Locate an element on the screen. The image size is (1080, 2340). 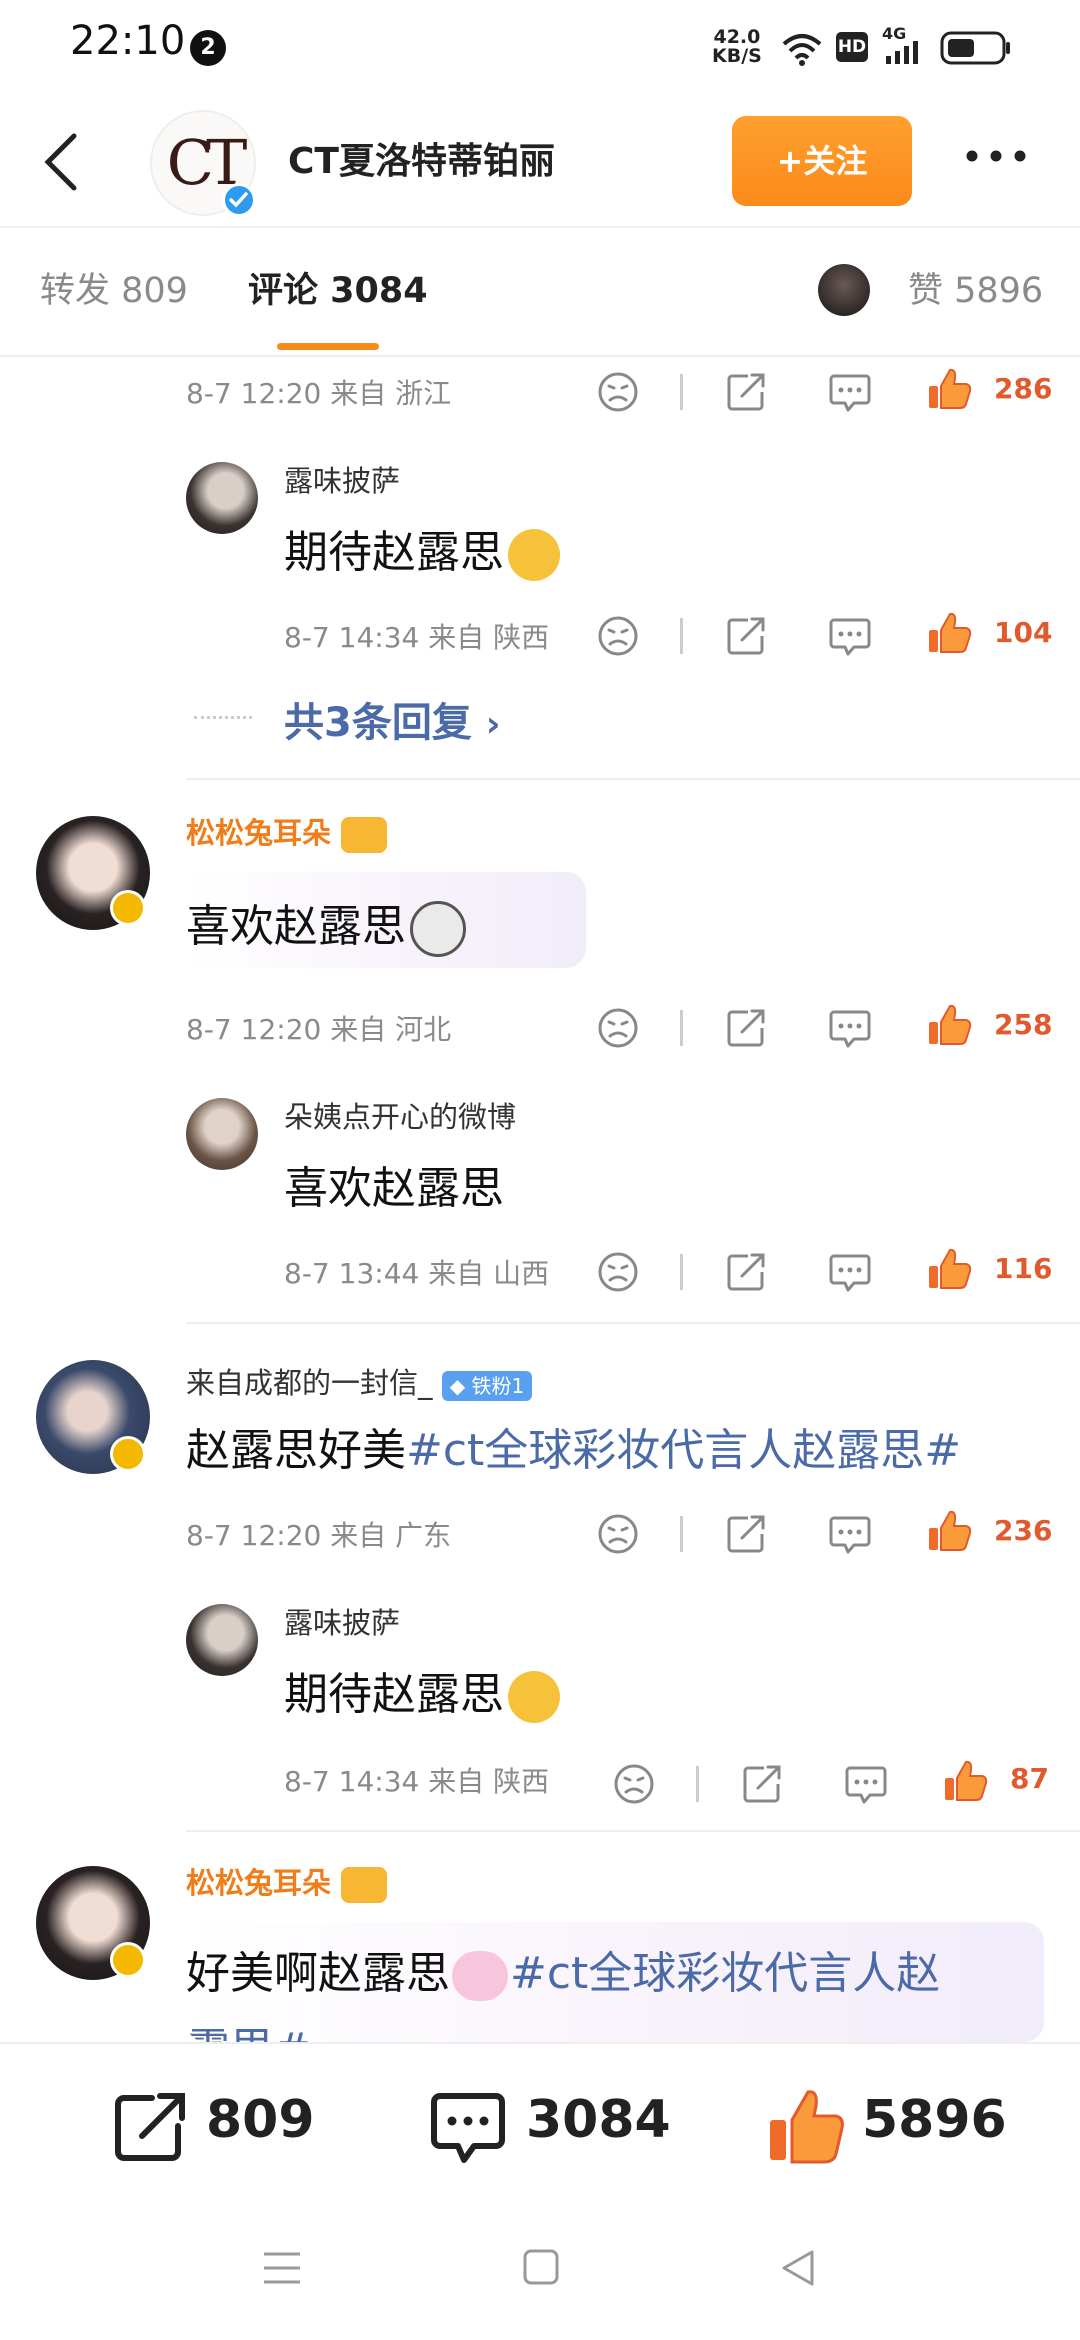
account-name: CT夏洛特蒂铂丽 is located at coordinates (421, 158).